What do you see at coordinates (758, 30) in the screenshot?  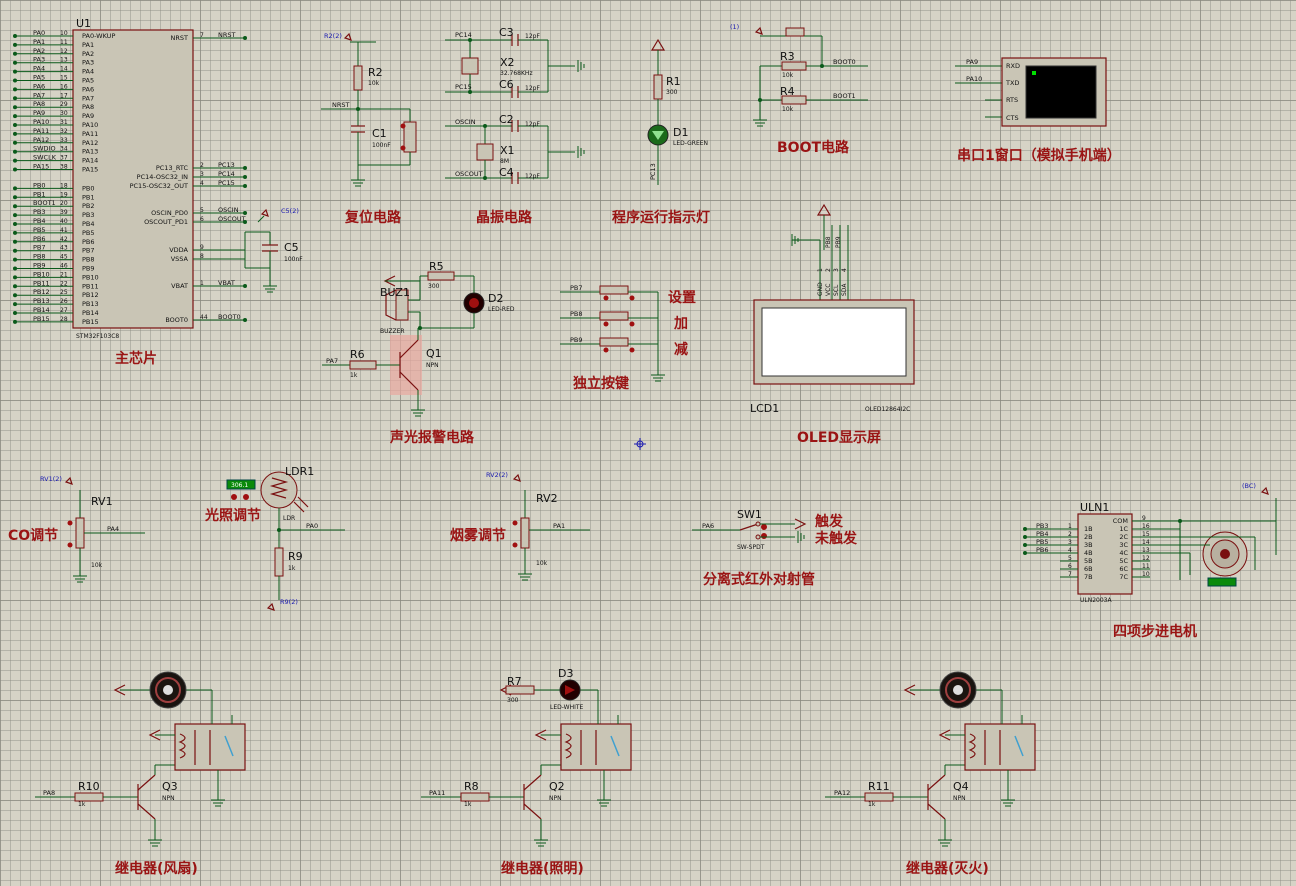 I see `probe-boot-icon` at bounding box center [758, 30].